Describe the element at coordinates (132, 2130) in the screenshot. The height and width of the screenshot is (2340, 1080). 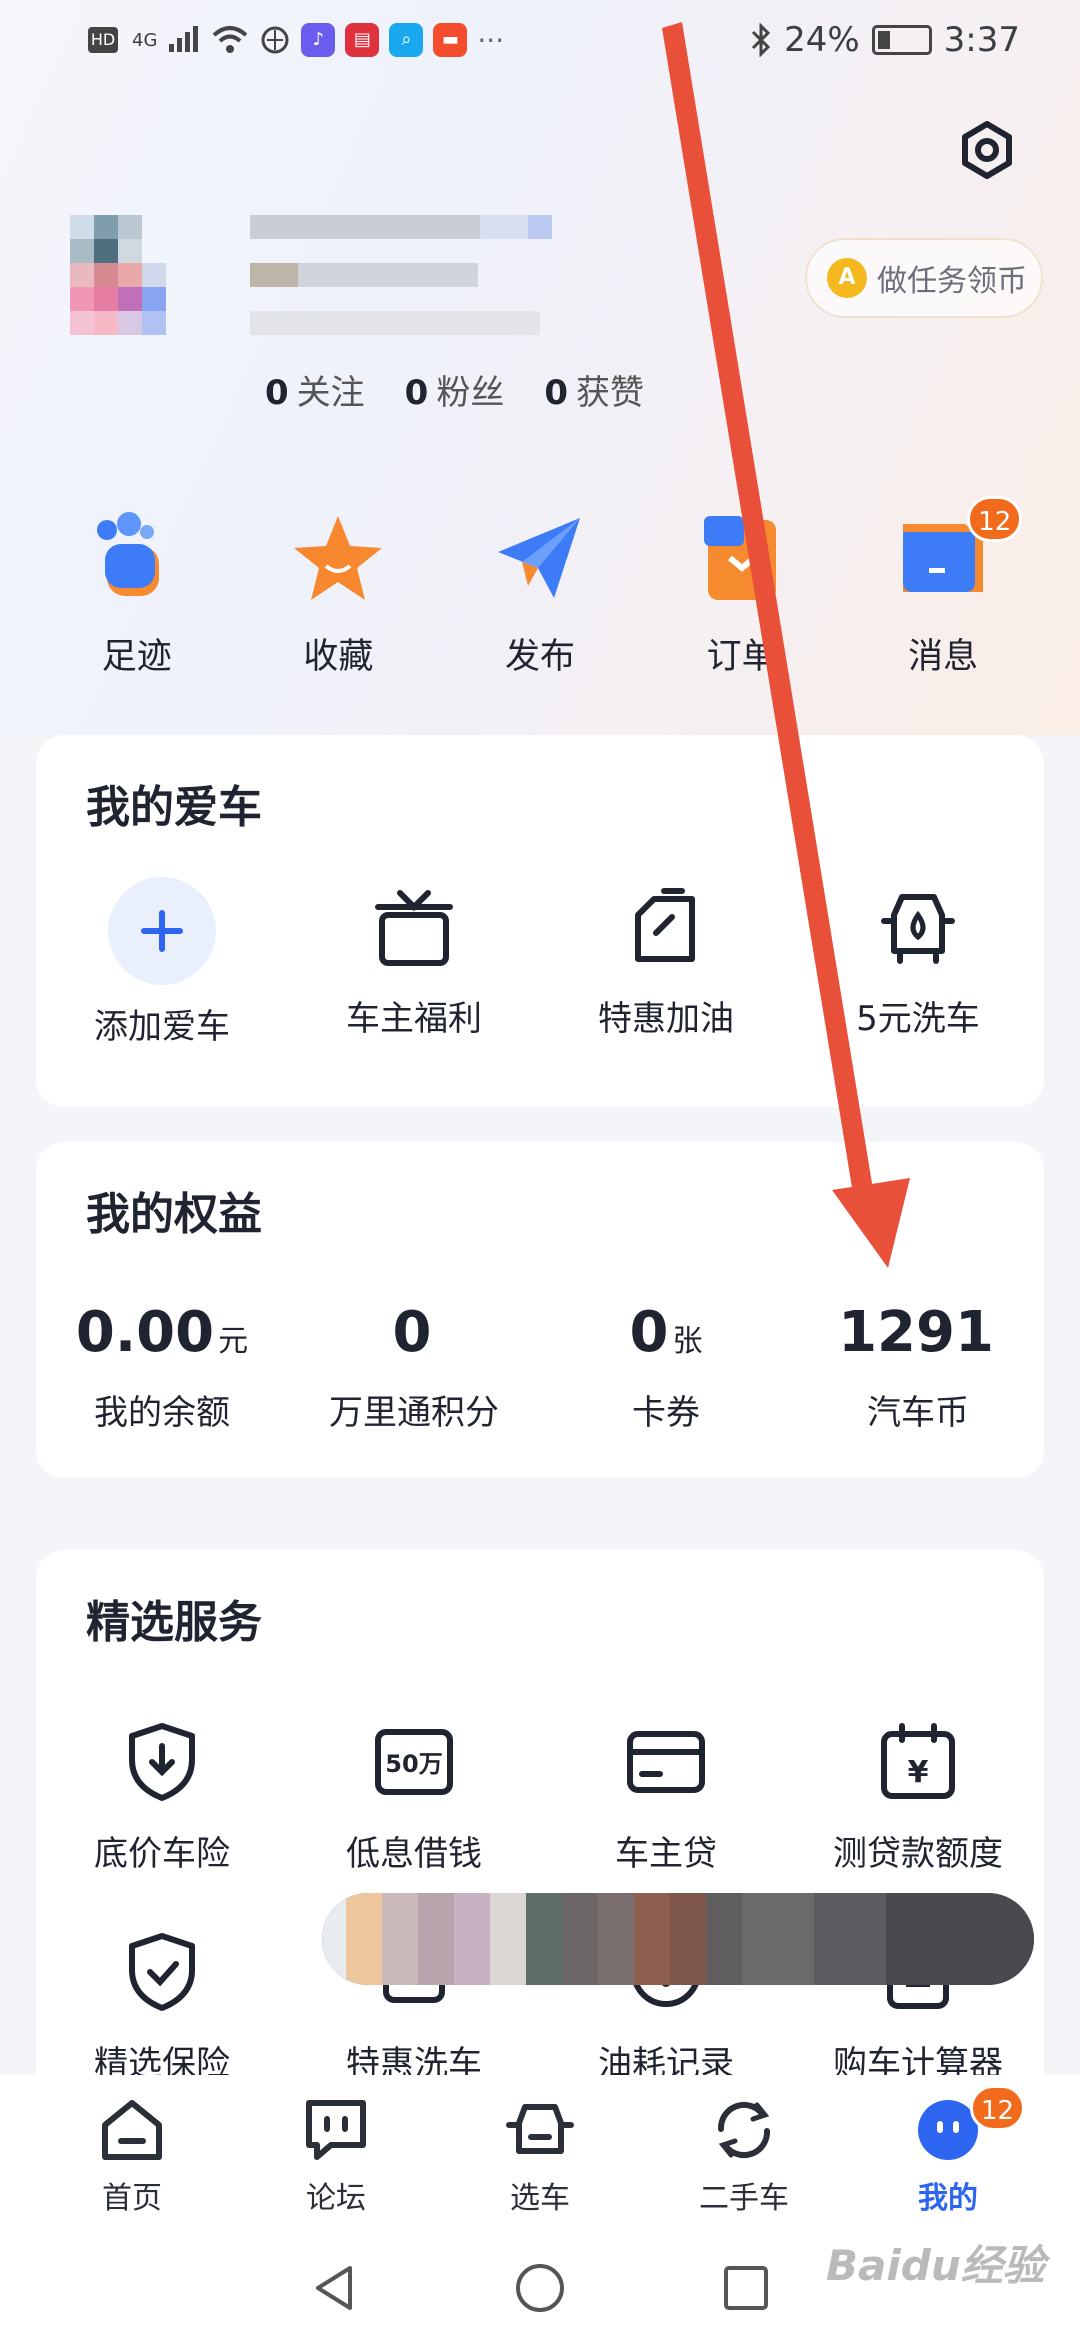
I see `home-icon` at that location.